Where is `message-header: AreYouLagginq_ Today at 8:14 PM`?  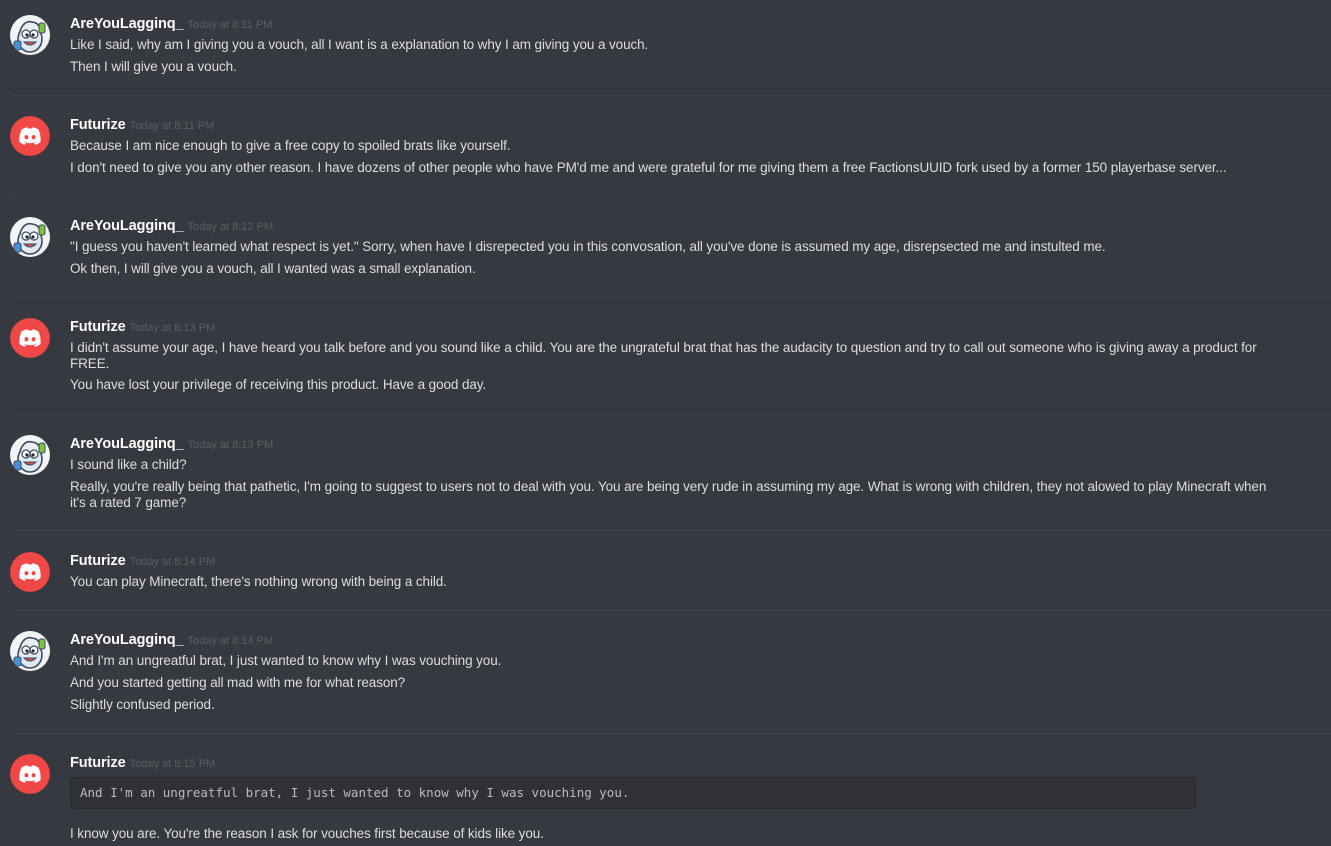 message-header: AreYouLagginq_ Today at 8:14 PM is located at coordinates (171, 641).